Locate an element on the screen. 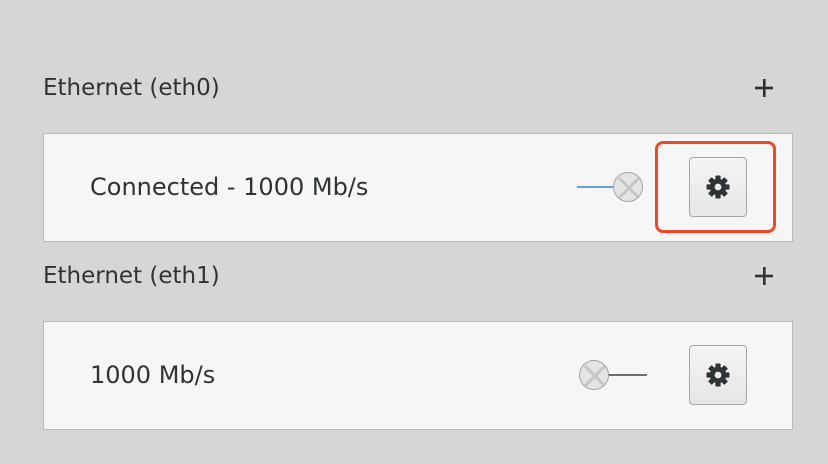 The image size is (828, 464). connection-toggle-eth0 is located at coordinates (615, 187).